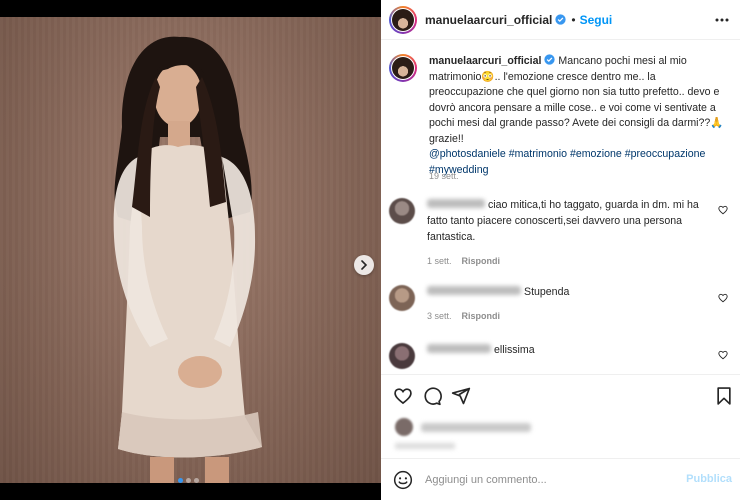  I want to click on caption-username: manuelaarcuri_official, so click(485, 61).